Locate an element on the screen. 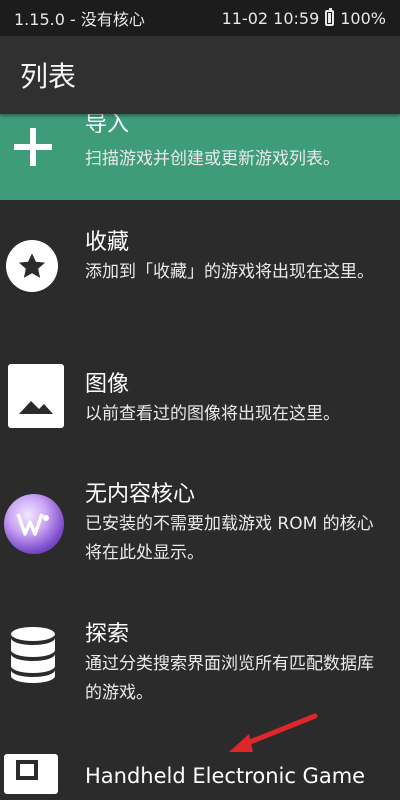 The width and height of the screenshot is (400, 800). list-item-title: 无内容核心 is located at coordinates (140, 494).